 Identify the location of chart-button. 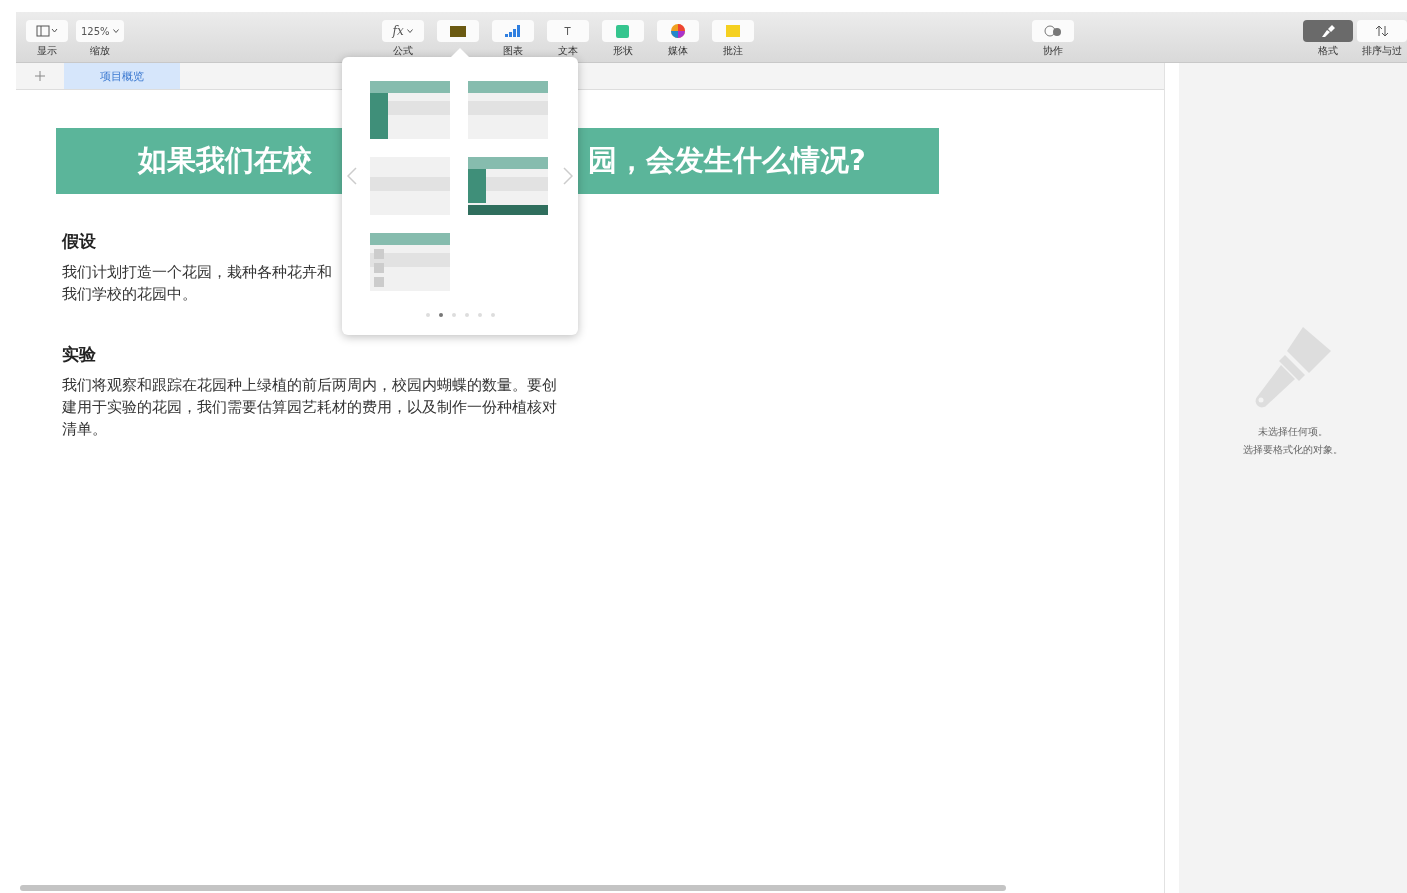
(512, 31).